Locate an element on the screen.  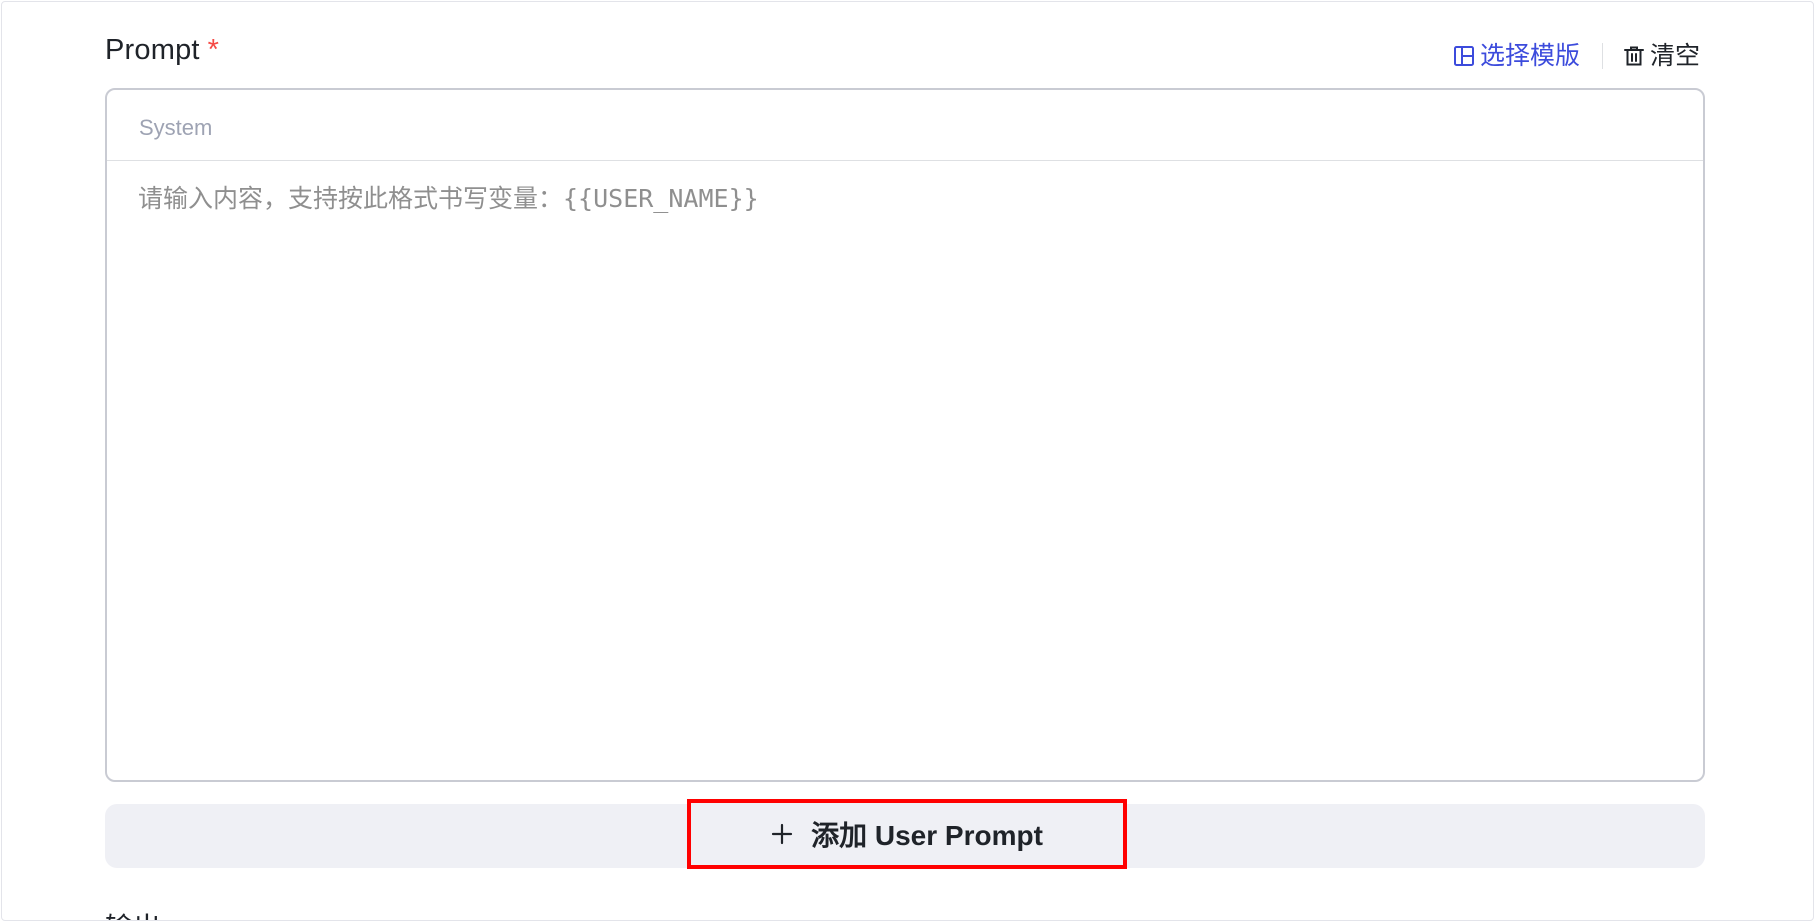
clear-label: 清空 is located at coordinates (1674, 56).